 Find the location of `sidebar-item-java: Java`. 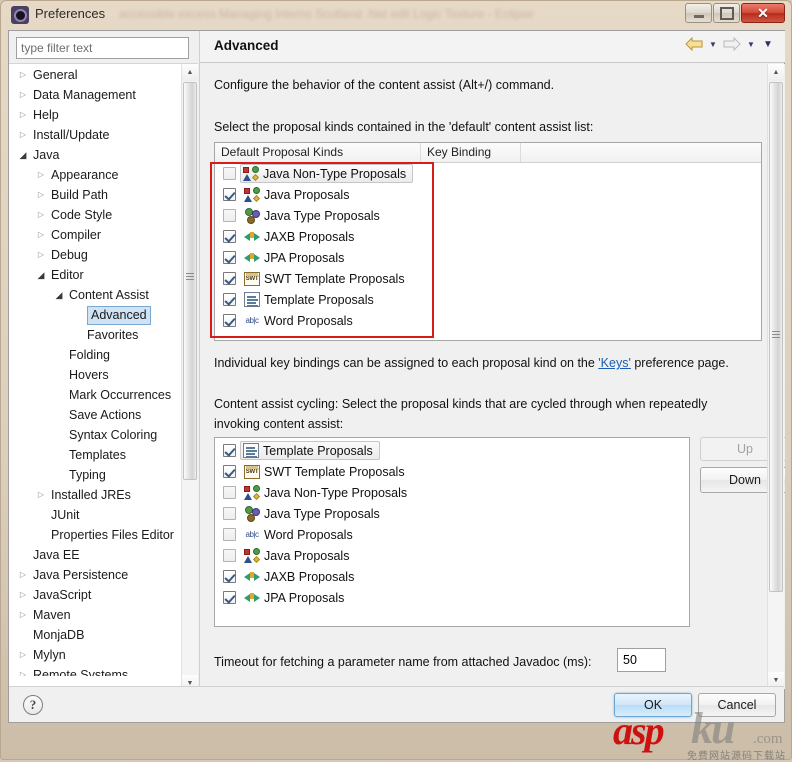

sidebar-item-java: Java is located at coordinates (95, 155).